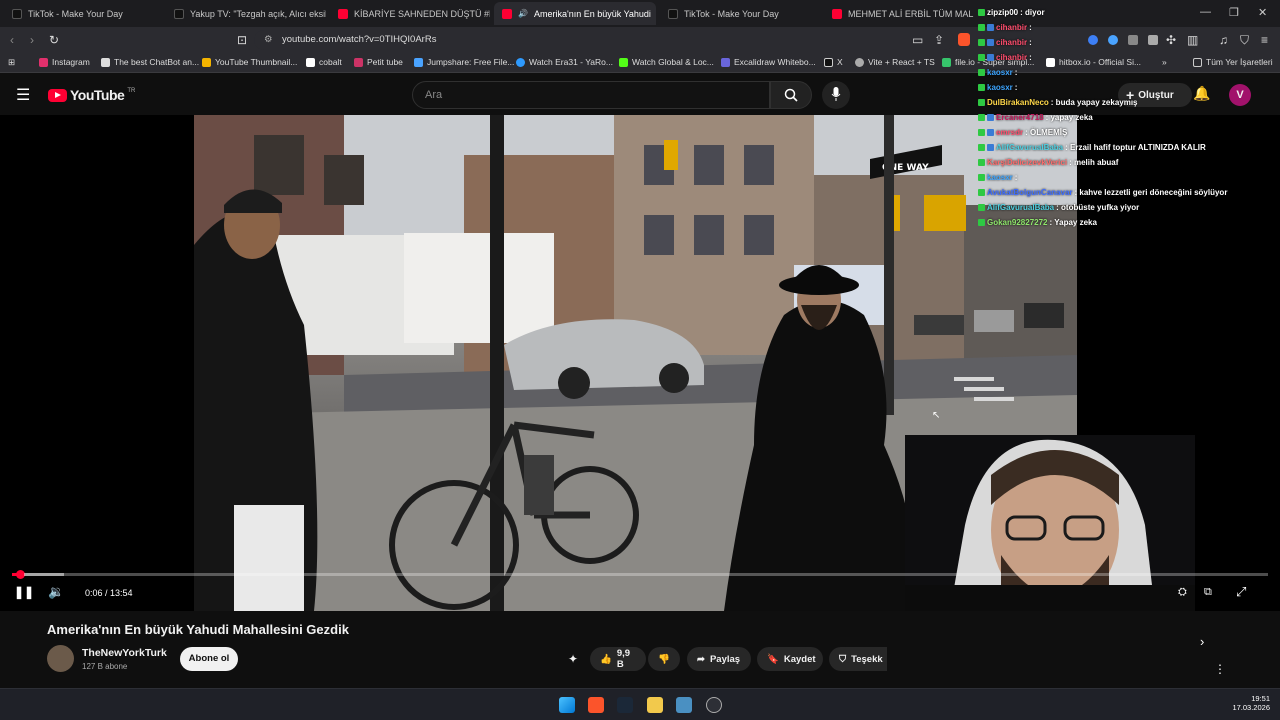 The height and width of the screenshot is (720, 1280). What do you see at coordinates (1244, 40) in the screenshot?
I see `vpn-shield-icon: ⛉` at bounding box center [1244, 40].